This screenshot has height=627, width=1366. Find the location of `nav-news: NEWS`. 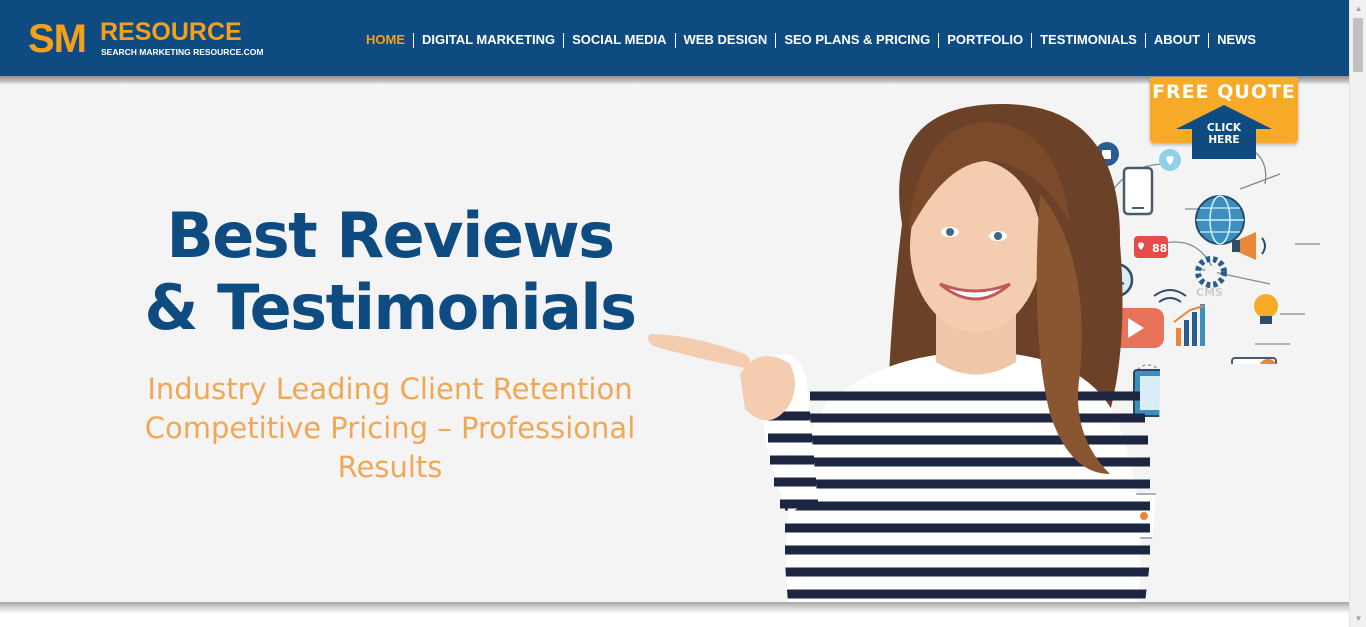

nav-news: NEWS is located at coordinates (1236, 40).